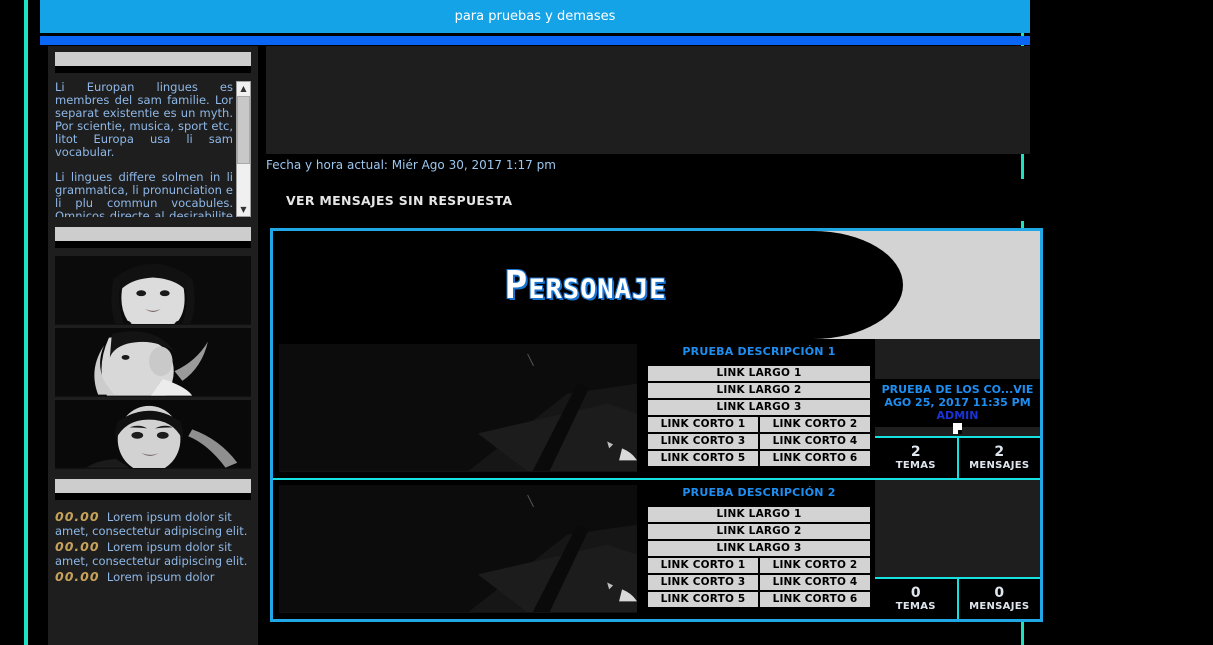 Image resolution: width=1213 pixels, height=645 pixels. I want to click on main-top-placeholder, so click(648, 100).